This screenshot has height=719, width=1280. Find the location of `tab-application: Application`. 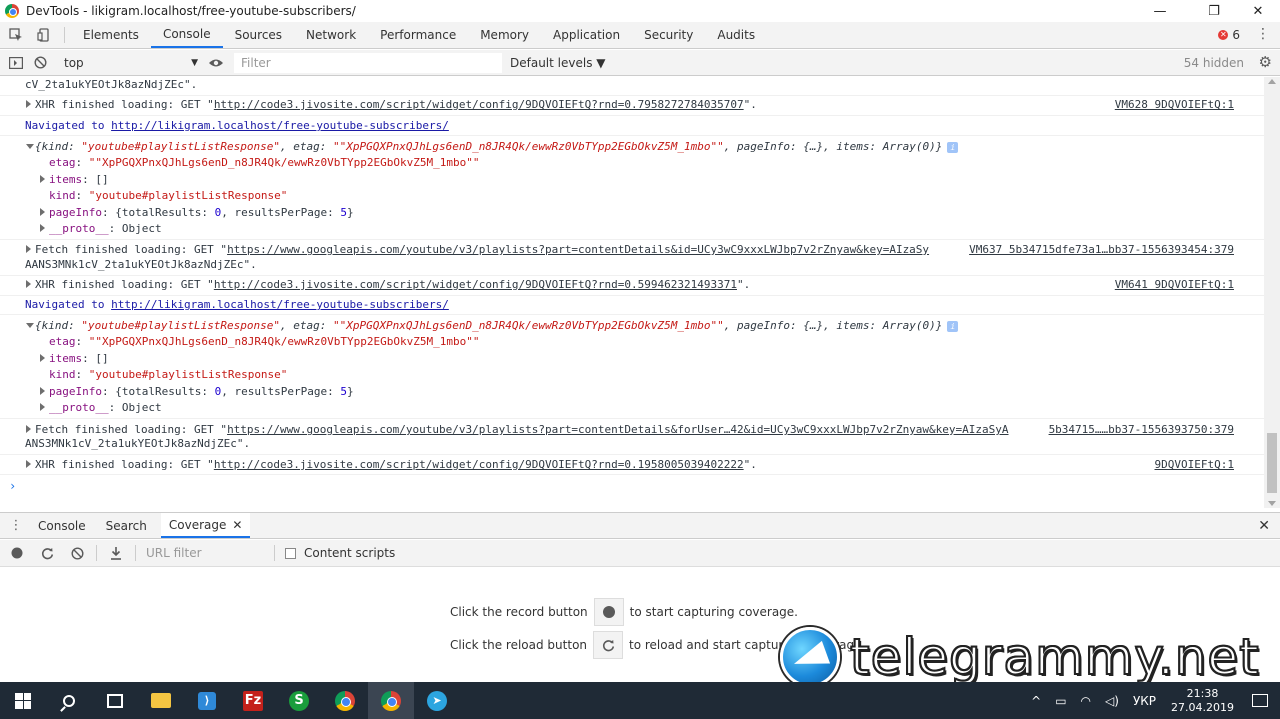

tab-application: Application is located at coordinates (586, 35).